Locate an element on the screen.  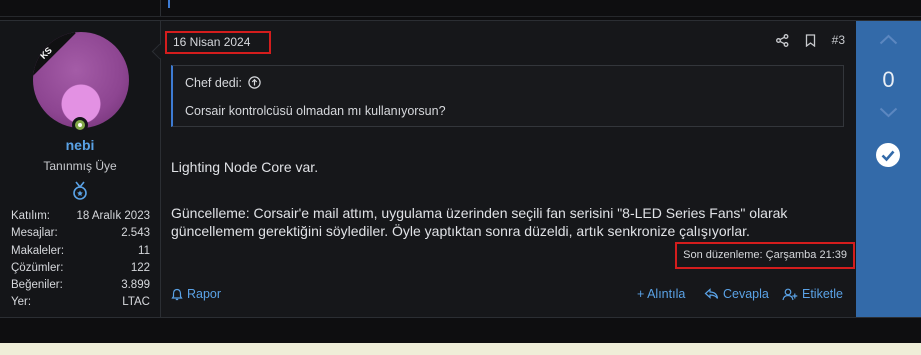
stat-value: 18 Aralık 2023 is located at coordinates (113, 216).